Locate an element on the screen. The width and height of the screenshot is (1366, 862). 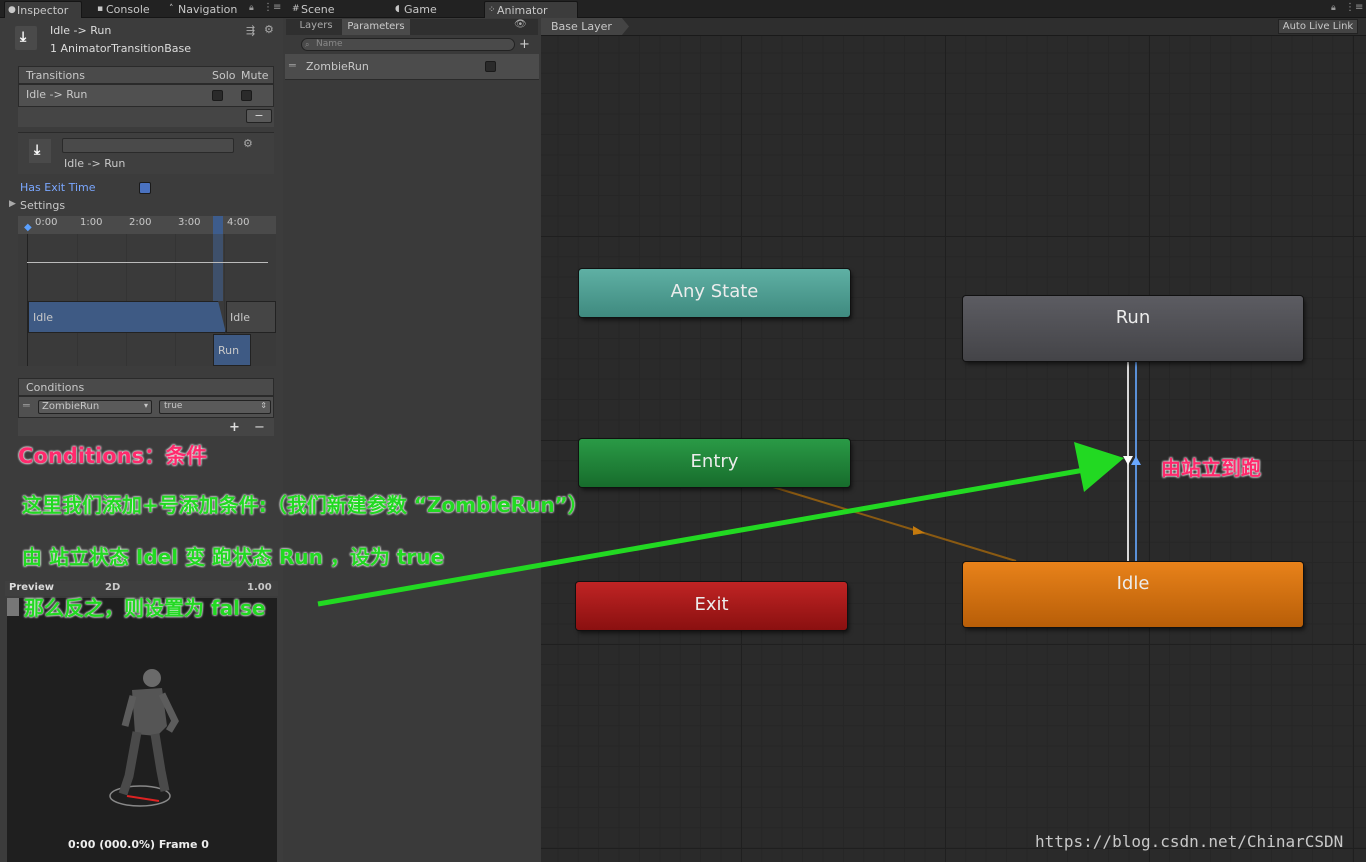
annotation-add-condition: 这里我们添加+号添加条件:（我们新建参数 “ZombieRun”） is located at coordinates (305, 505).